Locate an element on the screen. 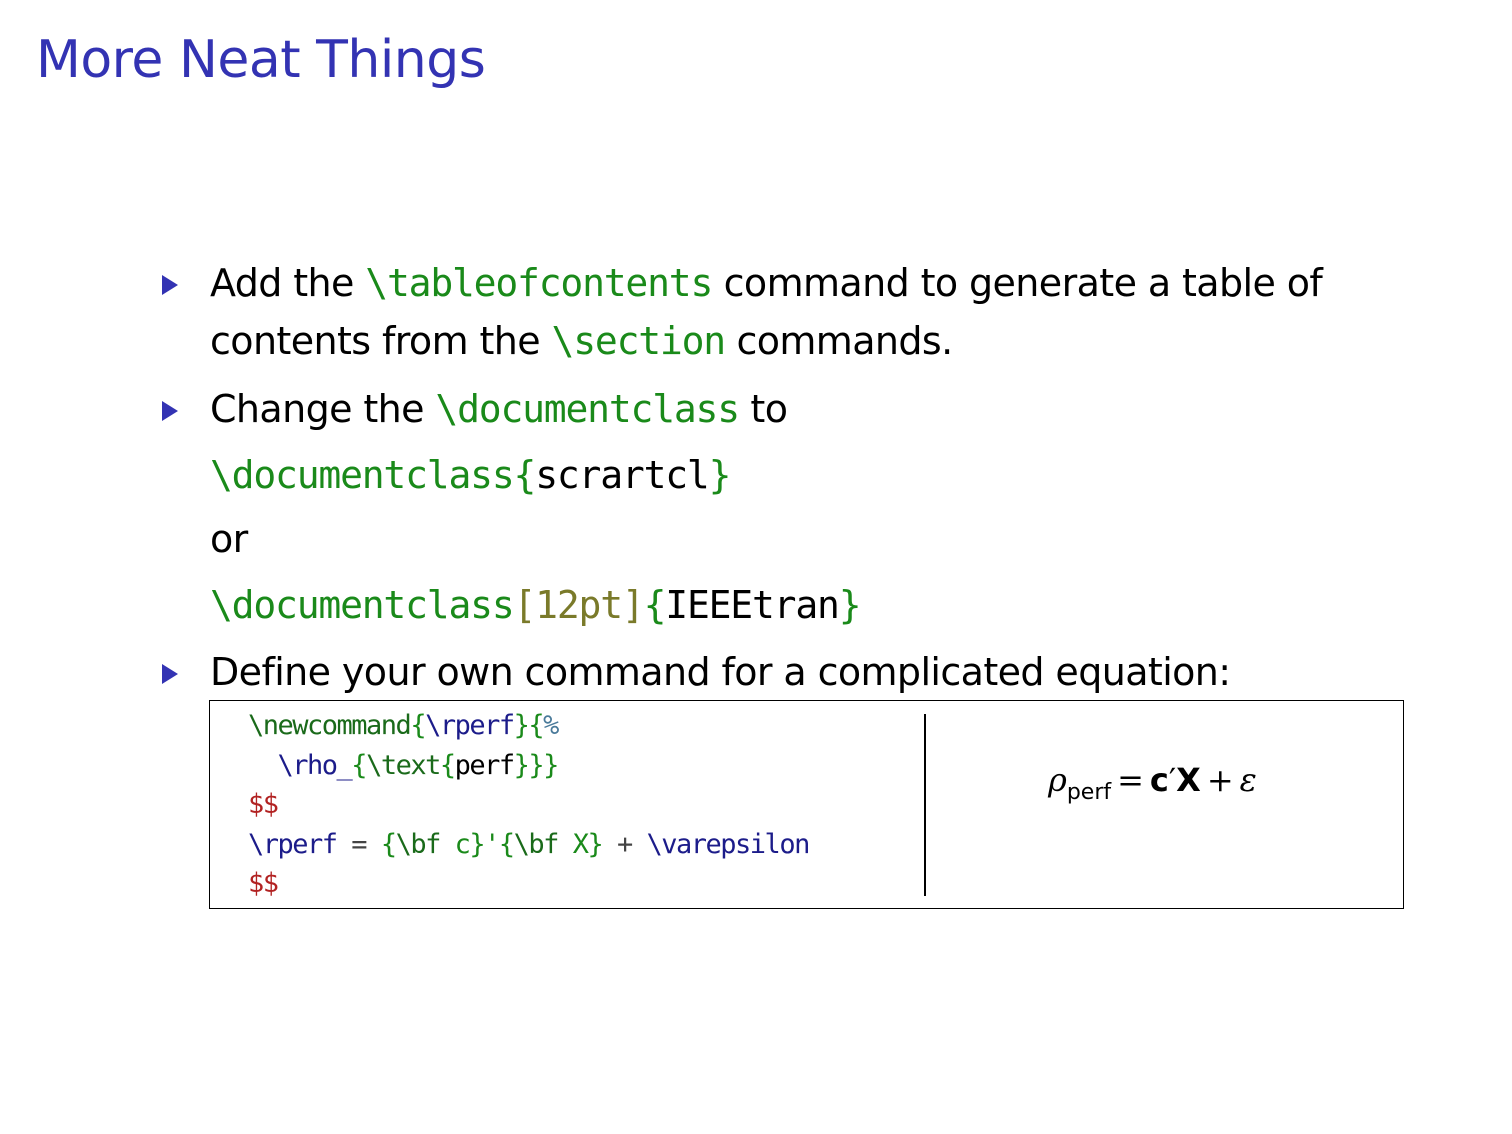 Image resolution: width=1512 pixels, height=1134 pixels. code-line-3: $$ is located at coordinates (263, 804).